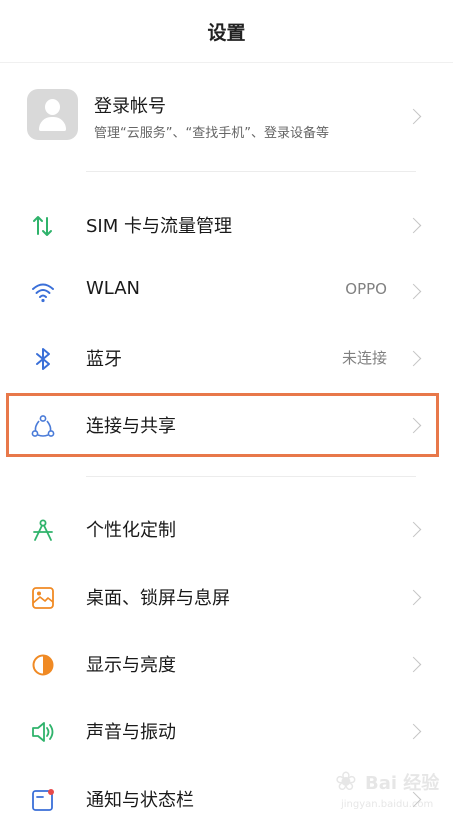 The image size is (453, 832). I want to click on settings-item-sim: SIM 卡与流量管理, so click(226, 225).